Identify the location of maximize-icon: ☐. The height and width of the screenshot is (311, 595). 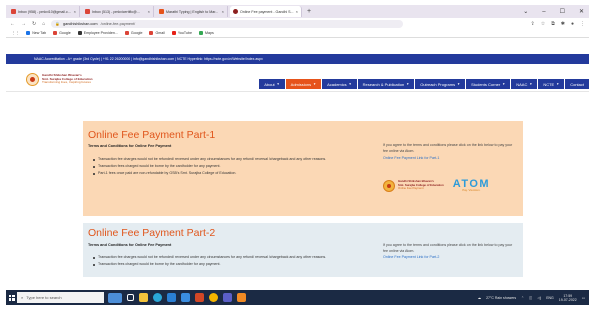
(562, 11).